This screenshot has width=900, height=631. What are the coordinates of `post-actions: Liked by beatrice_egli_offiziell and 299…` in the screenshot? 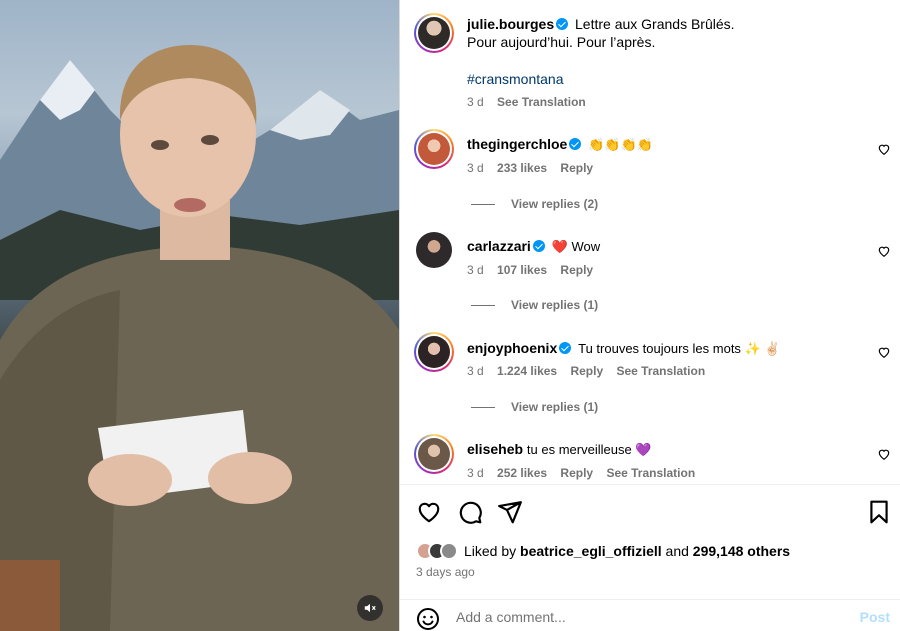 It's located at (650, 557).